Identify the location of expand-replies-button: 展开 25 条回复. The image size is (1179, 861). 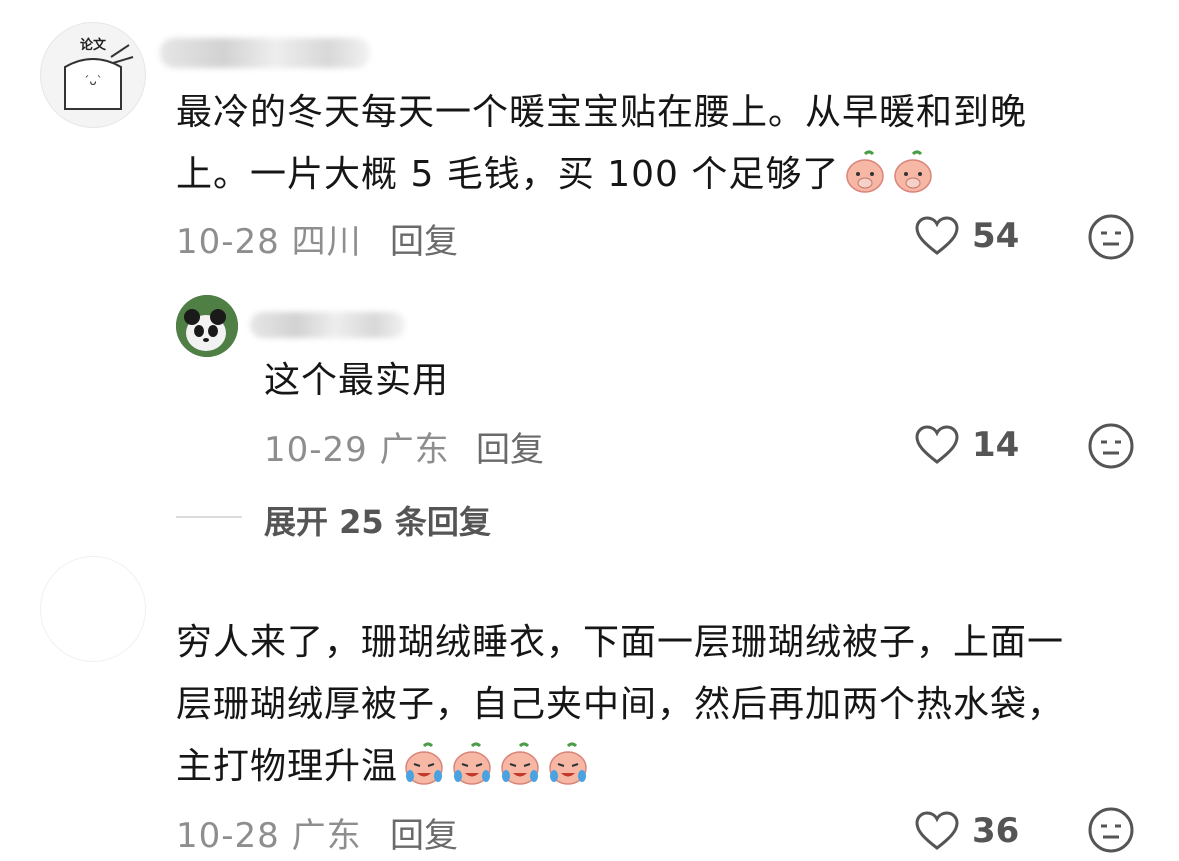
(377, 520).